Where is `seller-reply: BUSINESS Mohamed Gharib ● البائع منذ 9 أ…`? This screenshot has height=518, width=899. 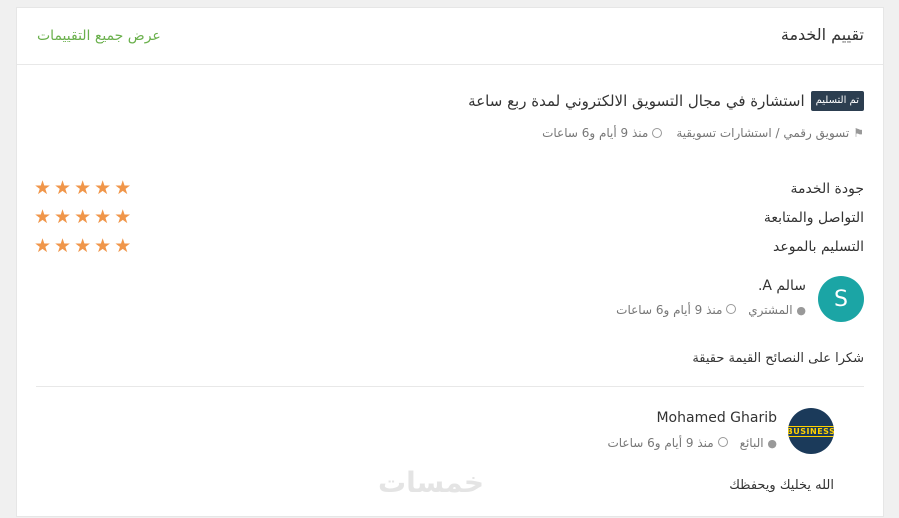 seller-reply: BUSINESS Mohamed Gharib ● البائع منذ 9 أ… is located at coordinates (534, 463).